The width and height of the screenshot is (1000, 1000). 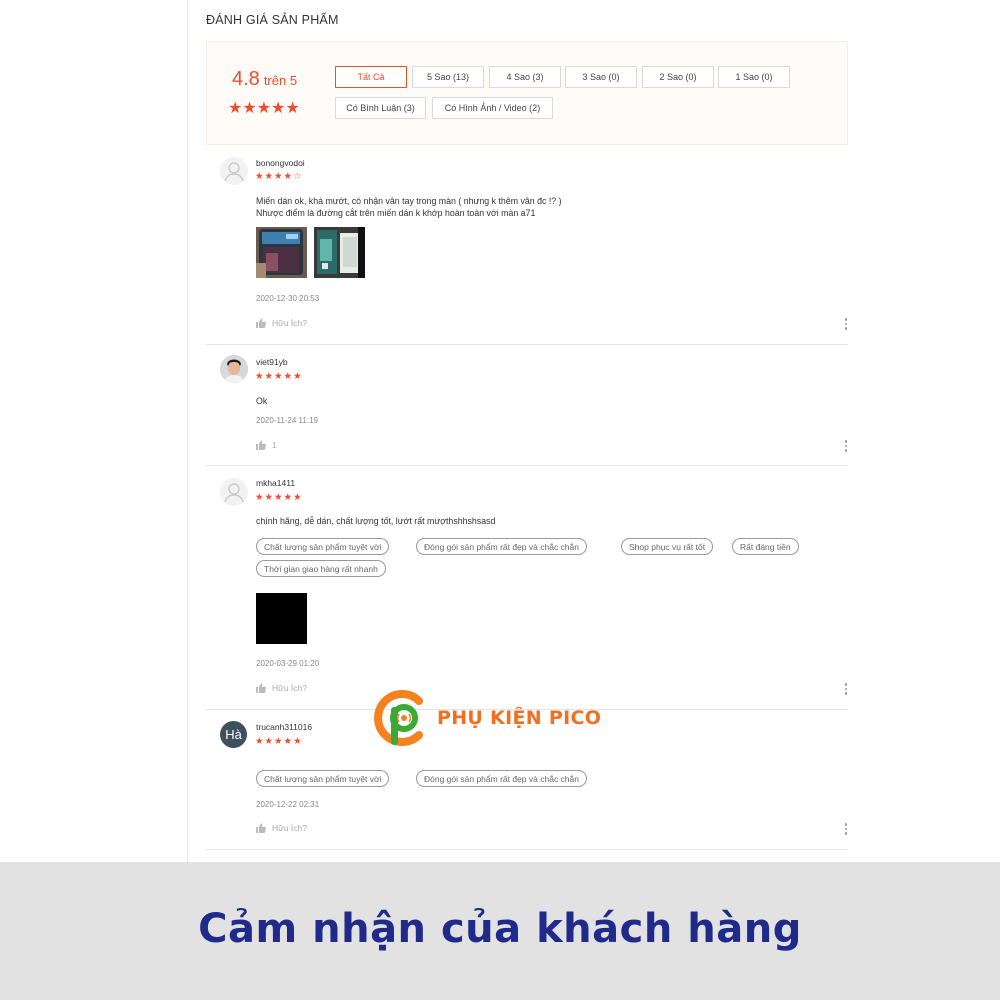 I want to click on brand-logo: PHỤ KIỆN PICO, so click(x=501, y=717).